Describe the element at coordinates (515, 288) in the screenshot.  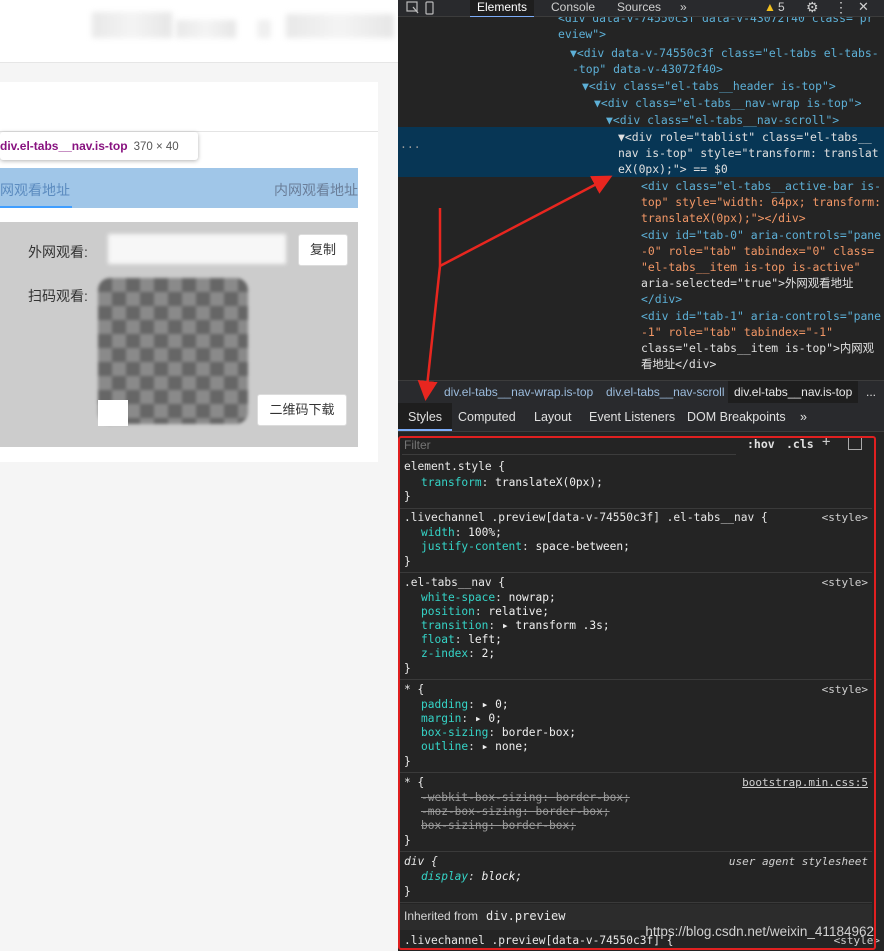
I see `annotation-arrows` at that location.